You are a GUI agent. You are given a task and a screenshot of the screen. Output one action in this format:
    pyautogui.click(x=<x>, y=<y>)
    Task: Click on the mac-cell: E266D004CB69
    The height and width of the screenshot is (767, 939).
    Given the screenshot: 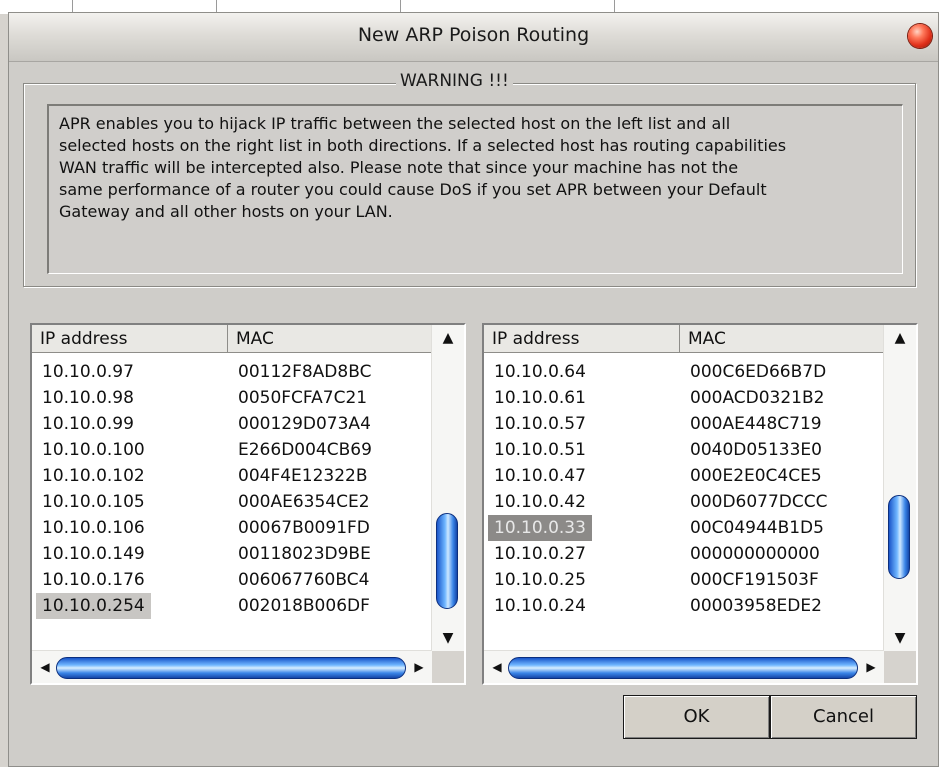 What is the action you would take?
    pyautogui.click(x=305, y=450)
    